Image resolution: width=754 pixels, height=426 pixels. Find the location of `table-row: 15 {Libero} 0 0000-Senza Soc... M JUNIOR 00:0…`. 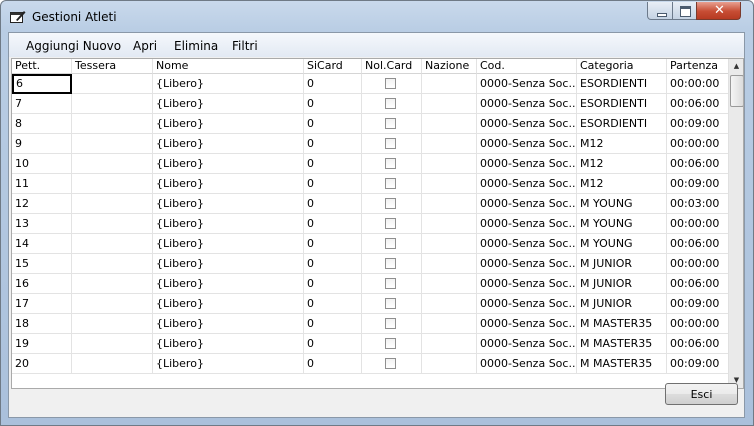

table-row: 15 {Libero} 0 0000-Senza Soc... M JUNIOR 00:0… is located at coordinates (371, 264).